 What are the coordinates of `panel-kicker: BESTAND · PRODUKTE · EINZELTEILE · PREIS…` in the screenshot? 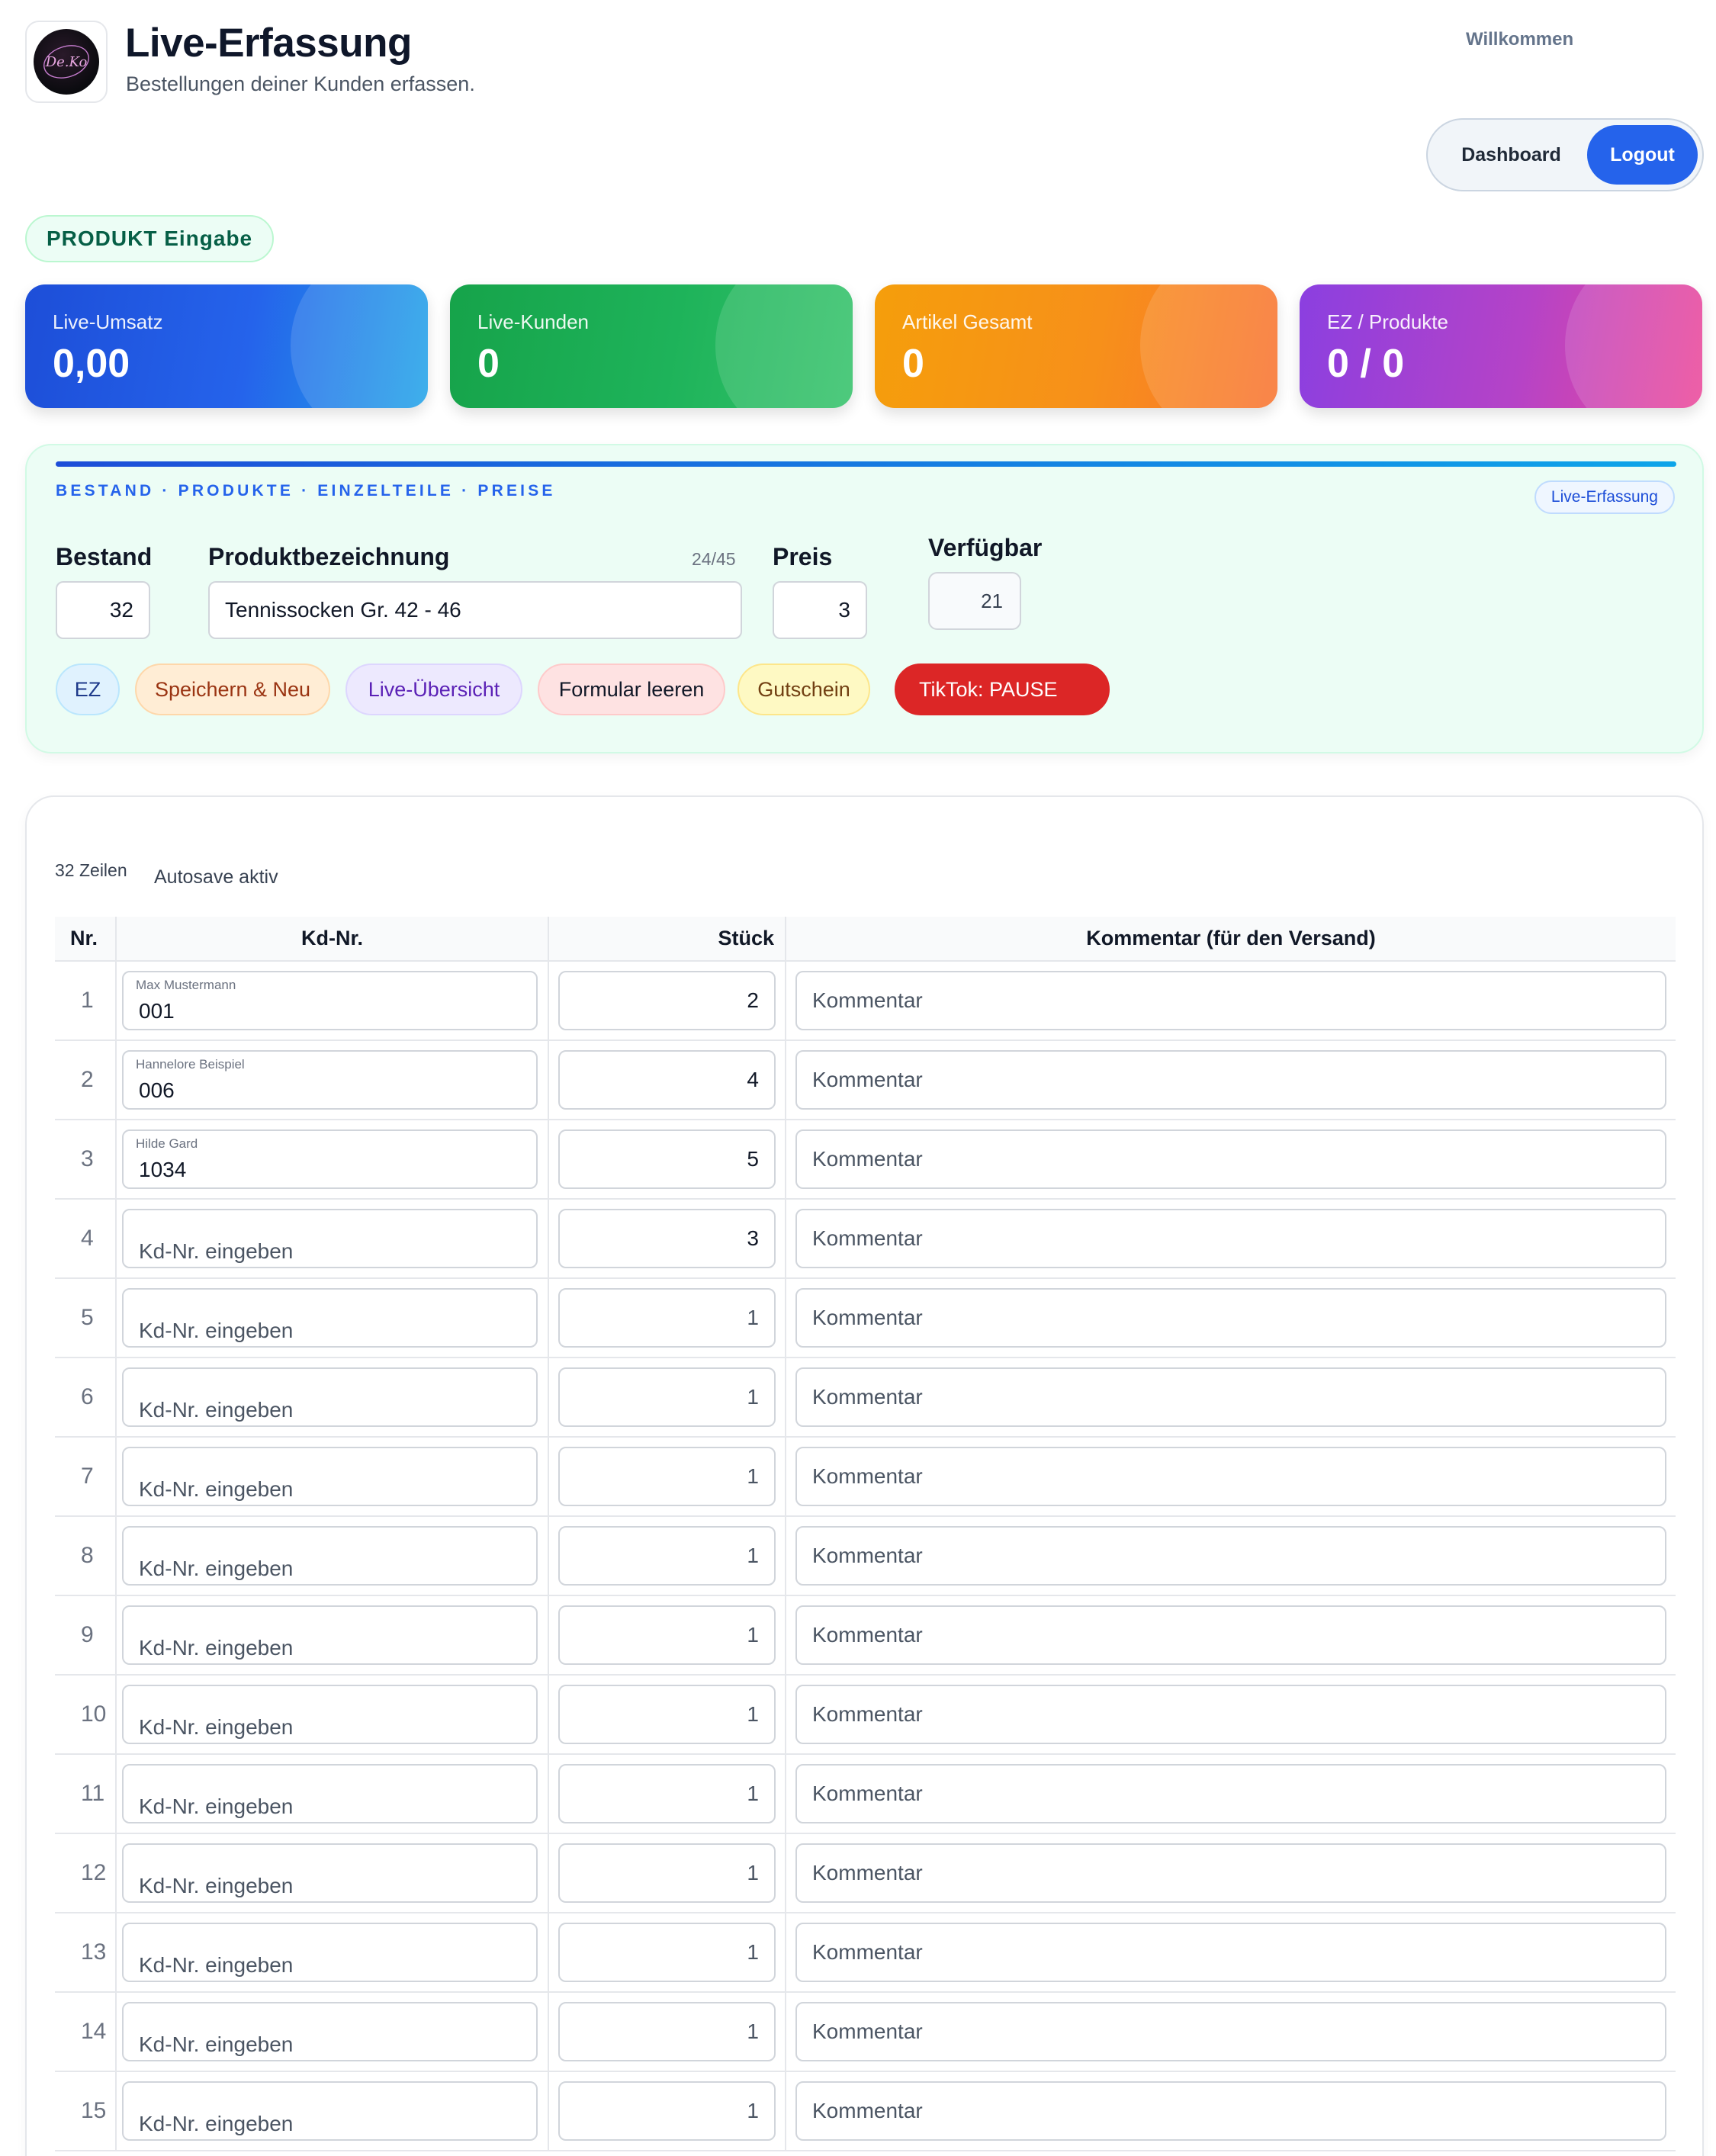 It's located at (306, 491).